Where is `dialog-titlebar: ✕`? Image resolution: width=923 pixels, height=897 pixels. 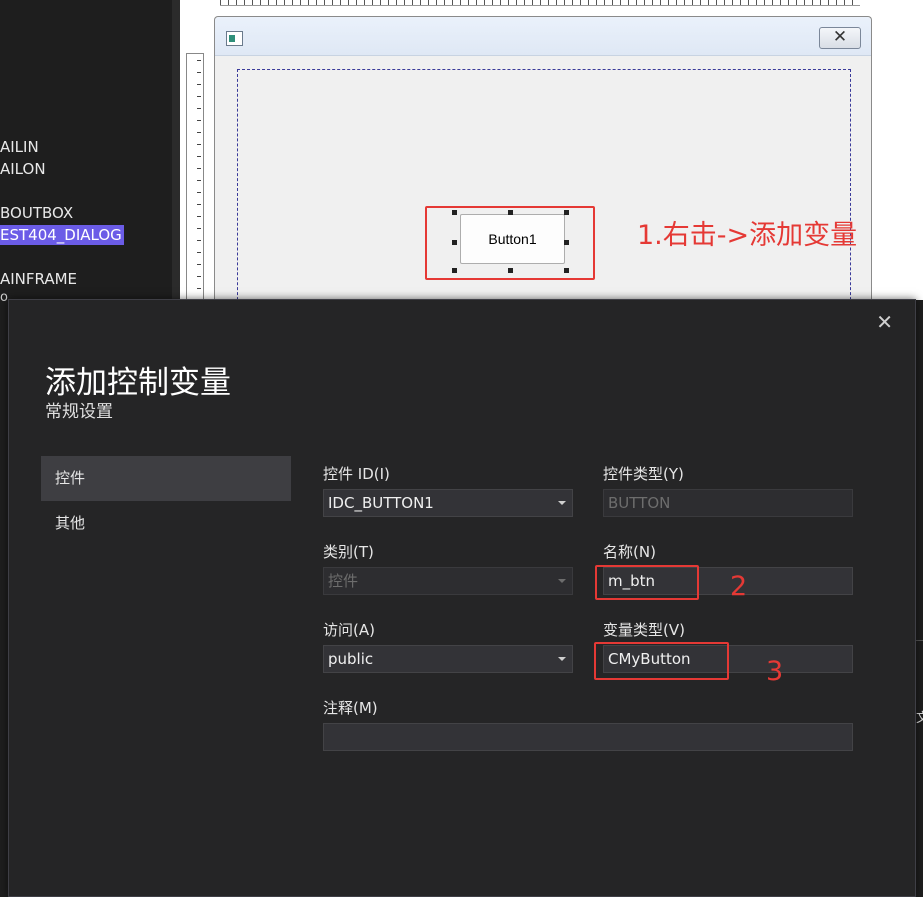
dialog-titlebar: ✕ is located at coordinates (543, 36).